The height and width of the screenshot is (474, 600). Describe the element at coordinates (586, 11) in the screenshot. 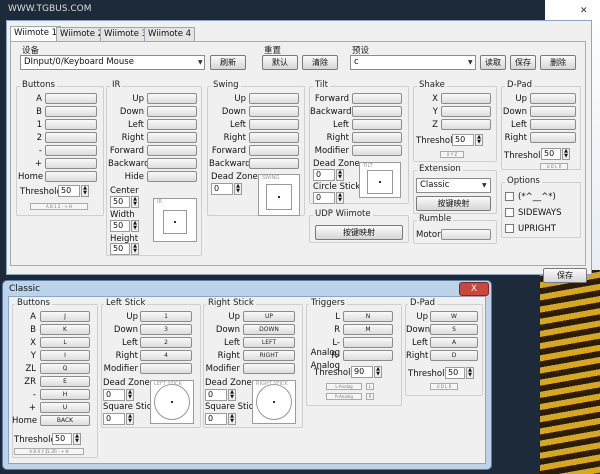

I see `close-icon: ✕` at that location.